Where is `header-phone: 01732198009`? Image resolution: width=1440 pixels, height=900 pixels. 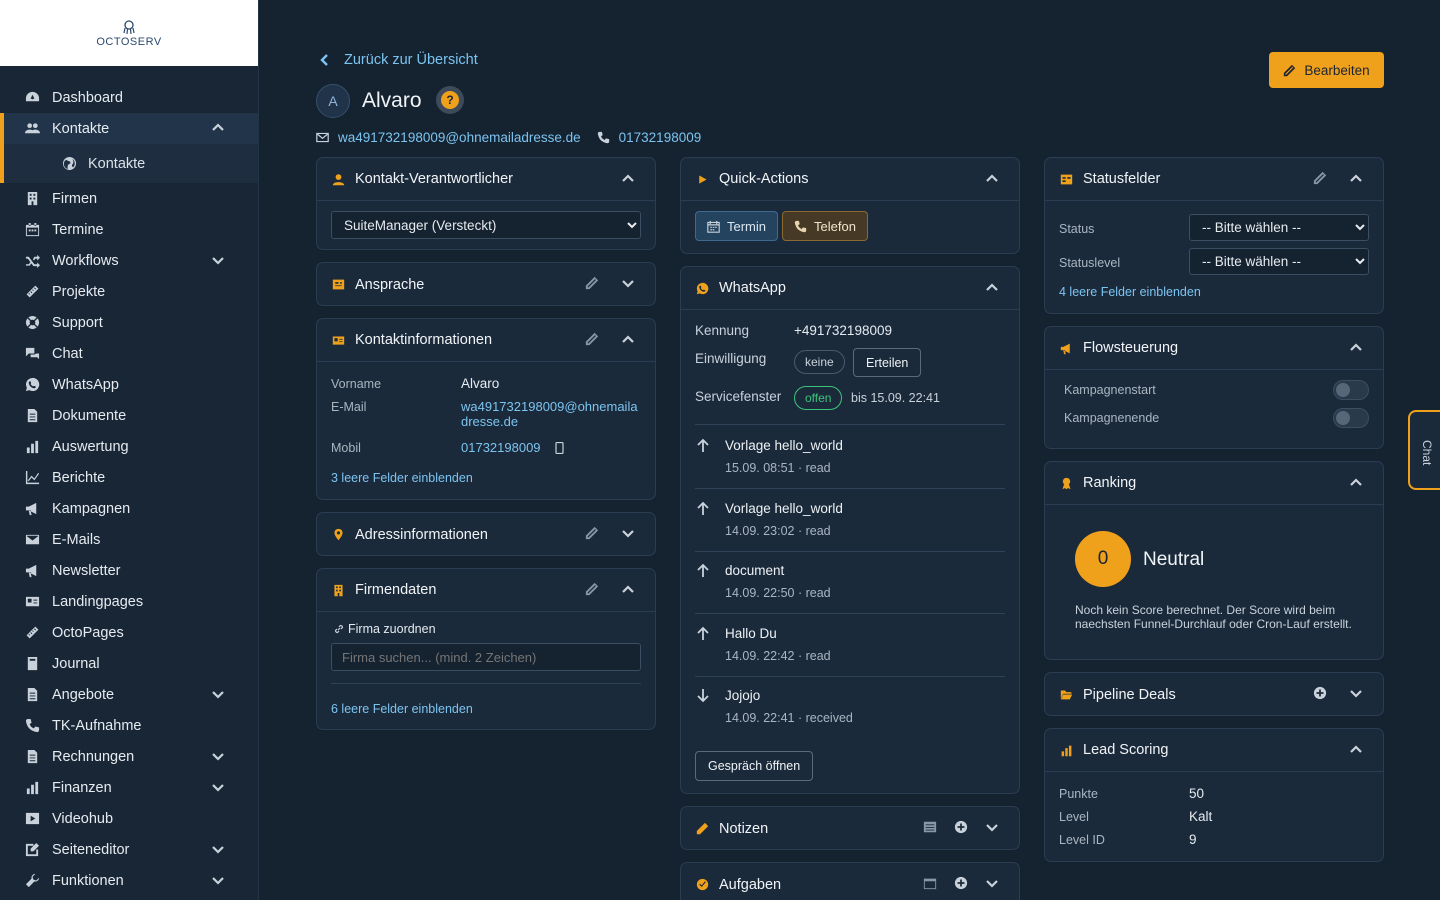
header-phone: 01732198009 is located at coordinates (649, 137).